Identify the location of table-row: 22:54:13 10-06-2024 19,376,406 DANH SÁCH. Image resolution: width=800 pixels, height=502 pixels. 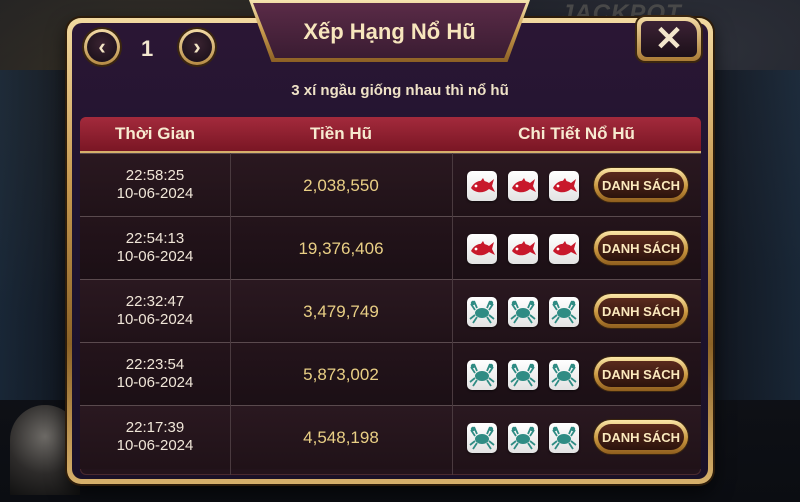
(390, 248).